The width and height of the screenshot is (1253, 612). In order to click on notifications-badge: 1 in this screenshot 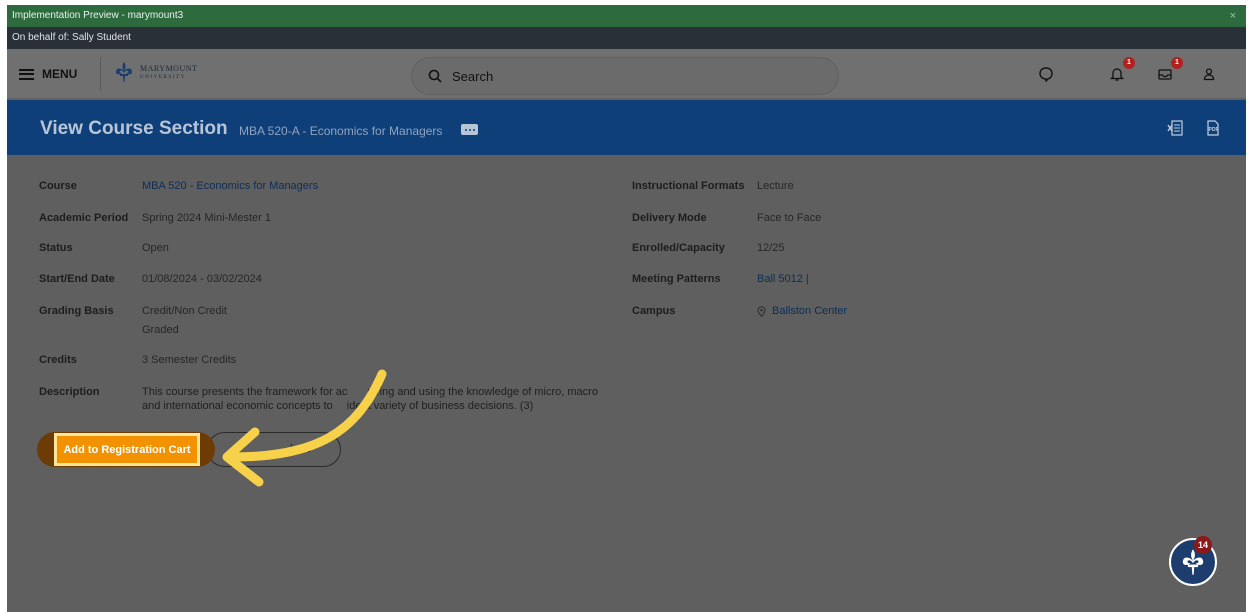, I will do `click(1129, 63)`.